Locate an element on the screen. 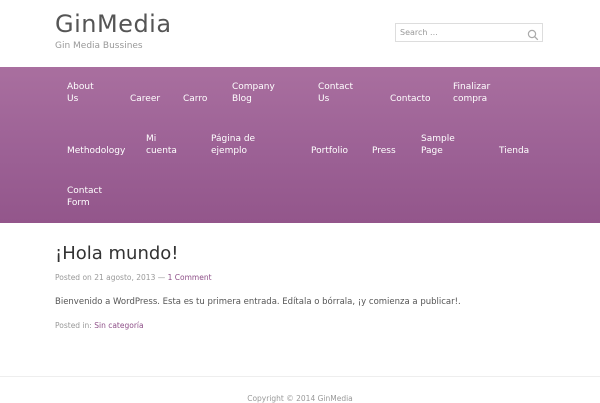 Image resolution: width=600 pixels, height=403 pixels. nav-item-career: Career is located at coordinates (145, 99).